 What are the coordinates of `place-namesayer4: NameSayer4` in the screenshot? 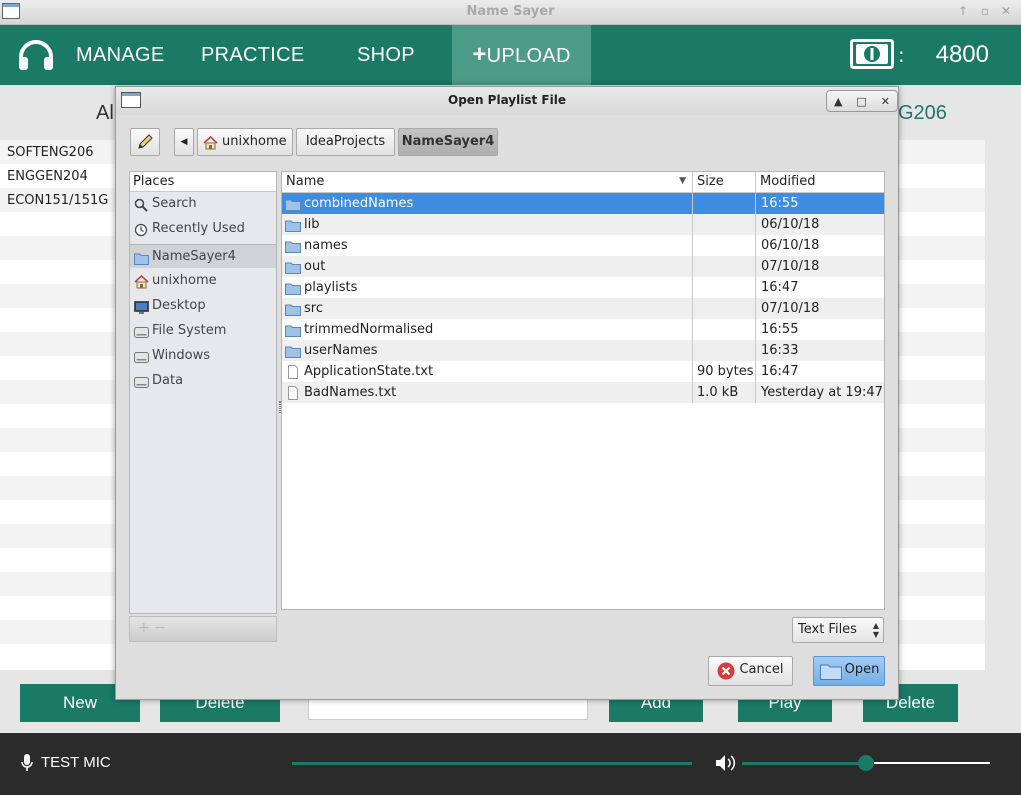 It's located at (203, 256).